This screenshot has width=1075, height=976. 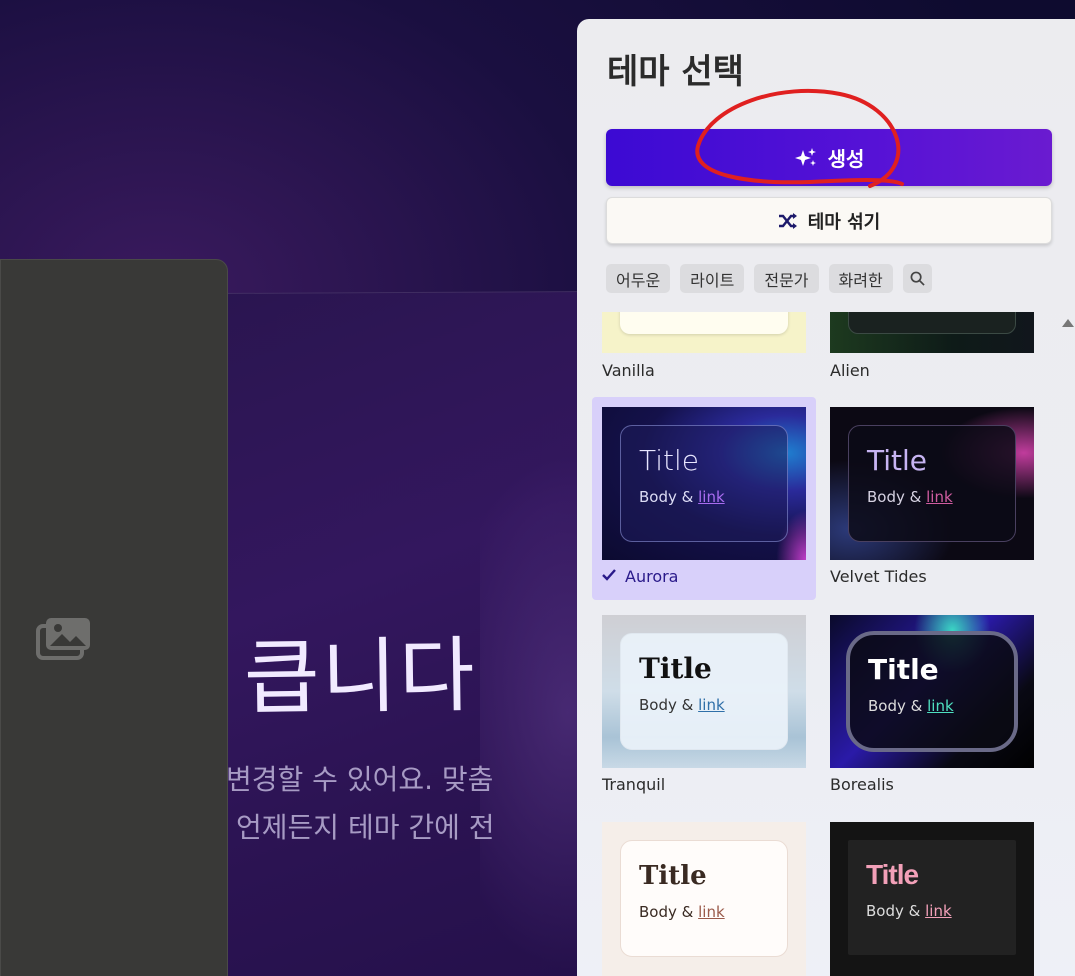 I want to click on sparkle-icon, so click(x=805, y=156).